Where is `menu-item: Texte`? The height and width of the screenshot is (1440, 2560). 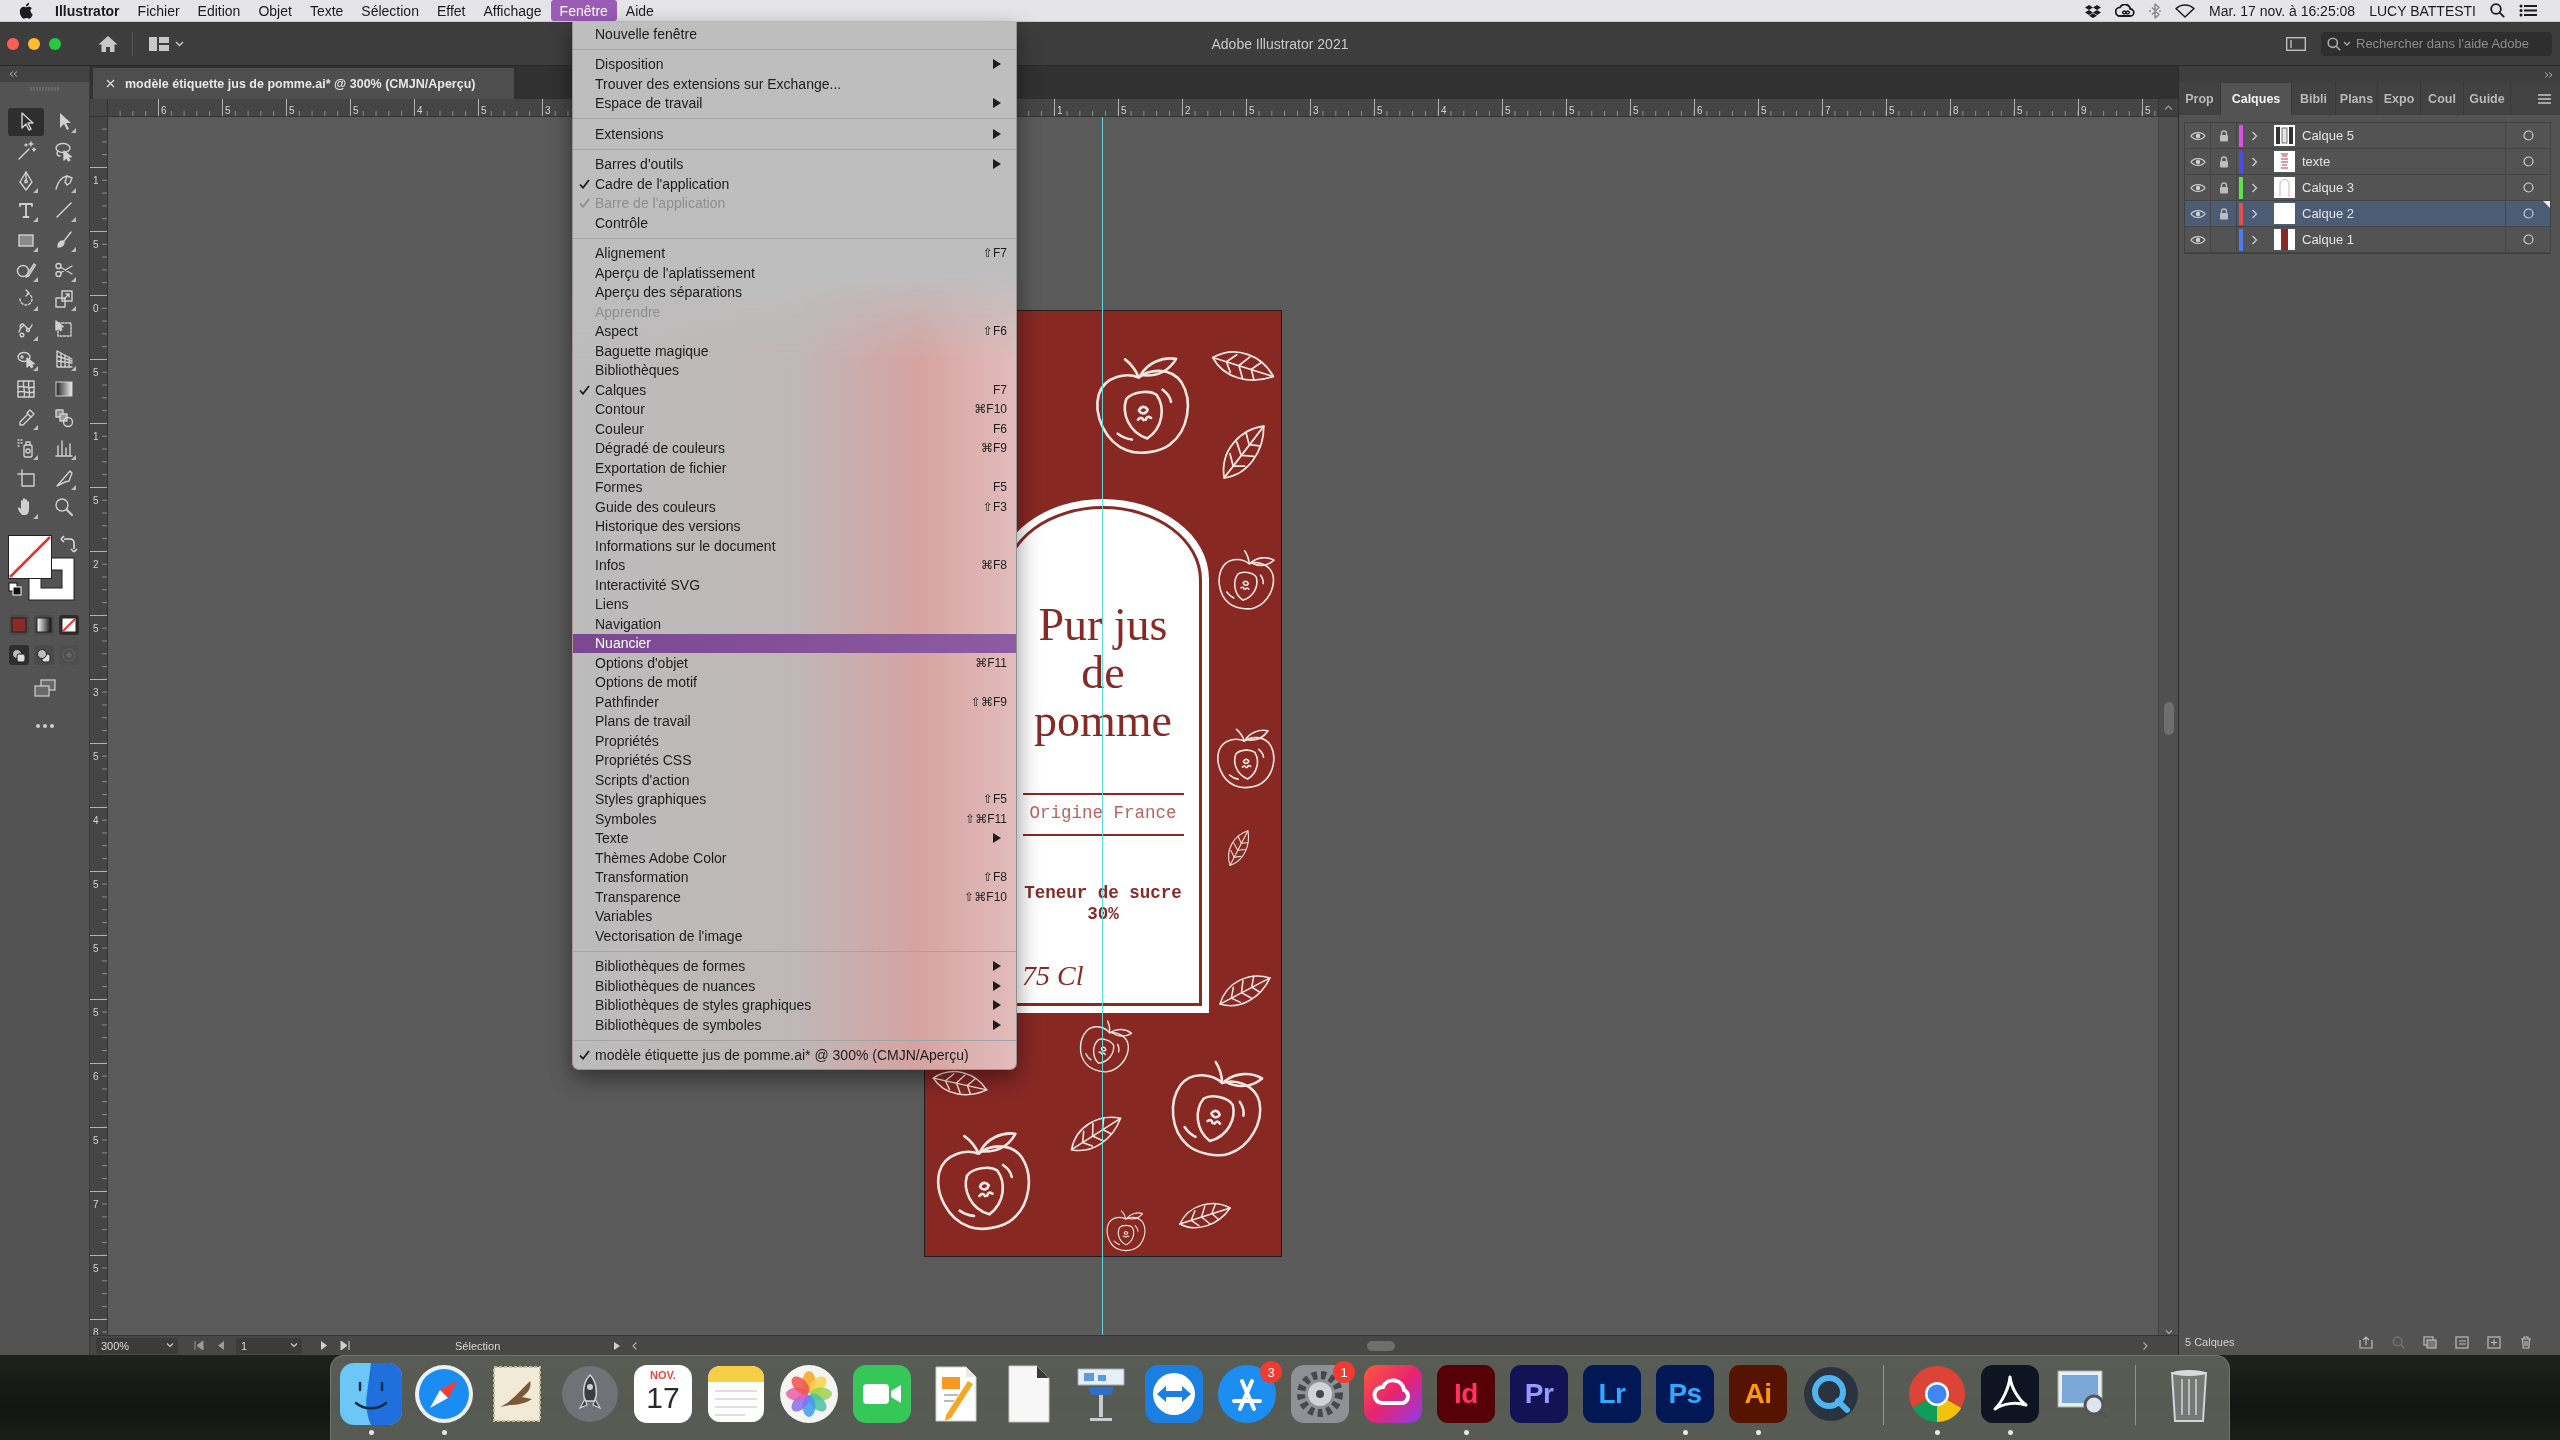
menu-item: Texte is located at coordinates (794, 838).